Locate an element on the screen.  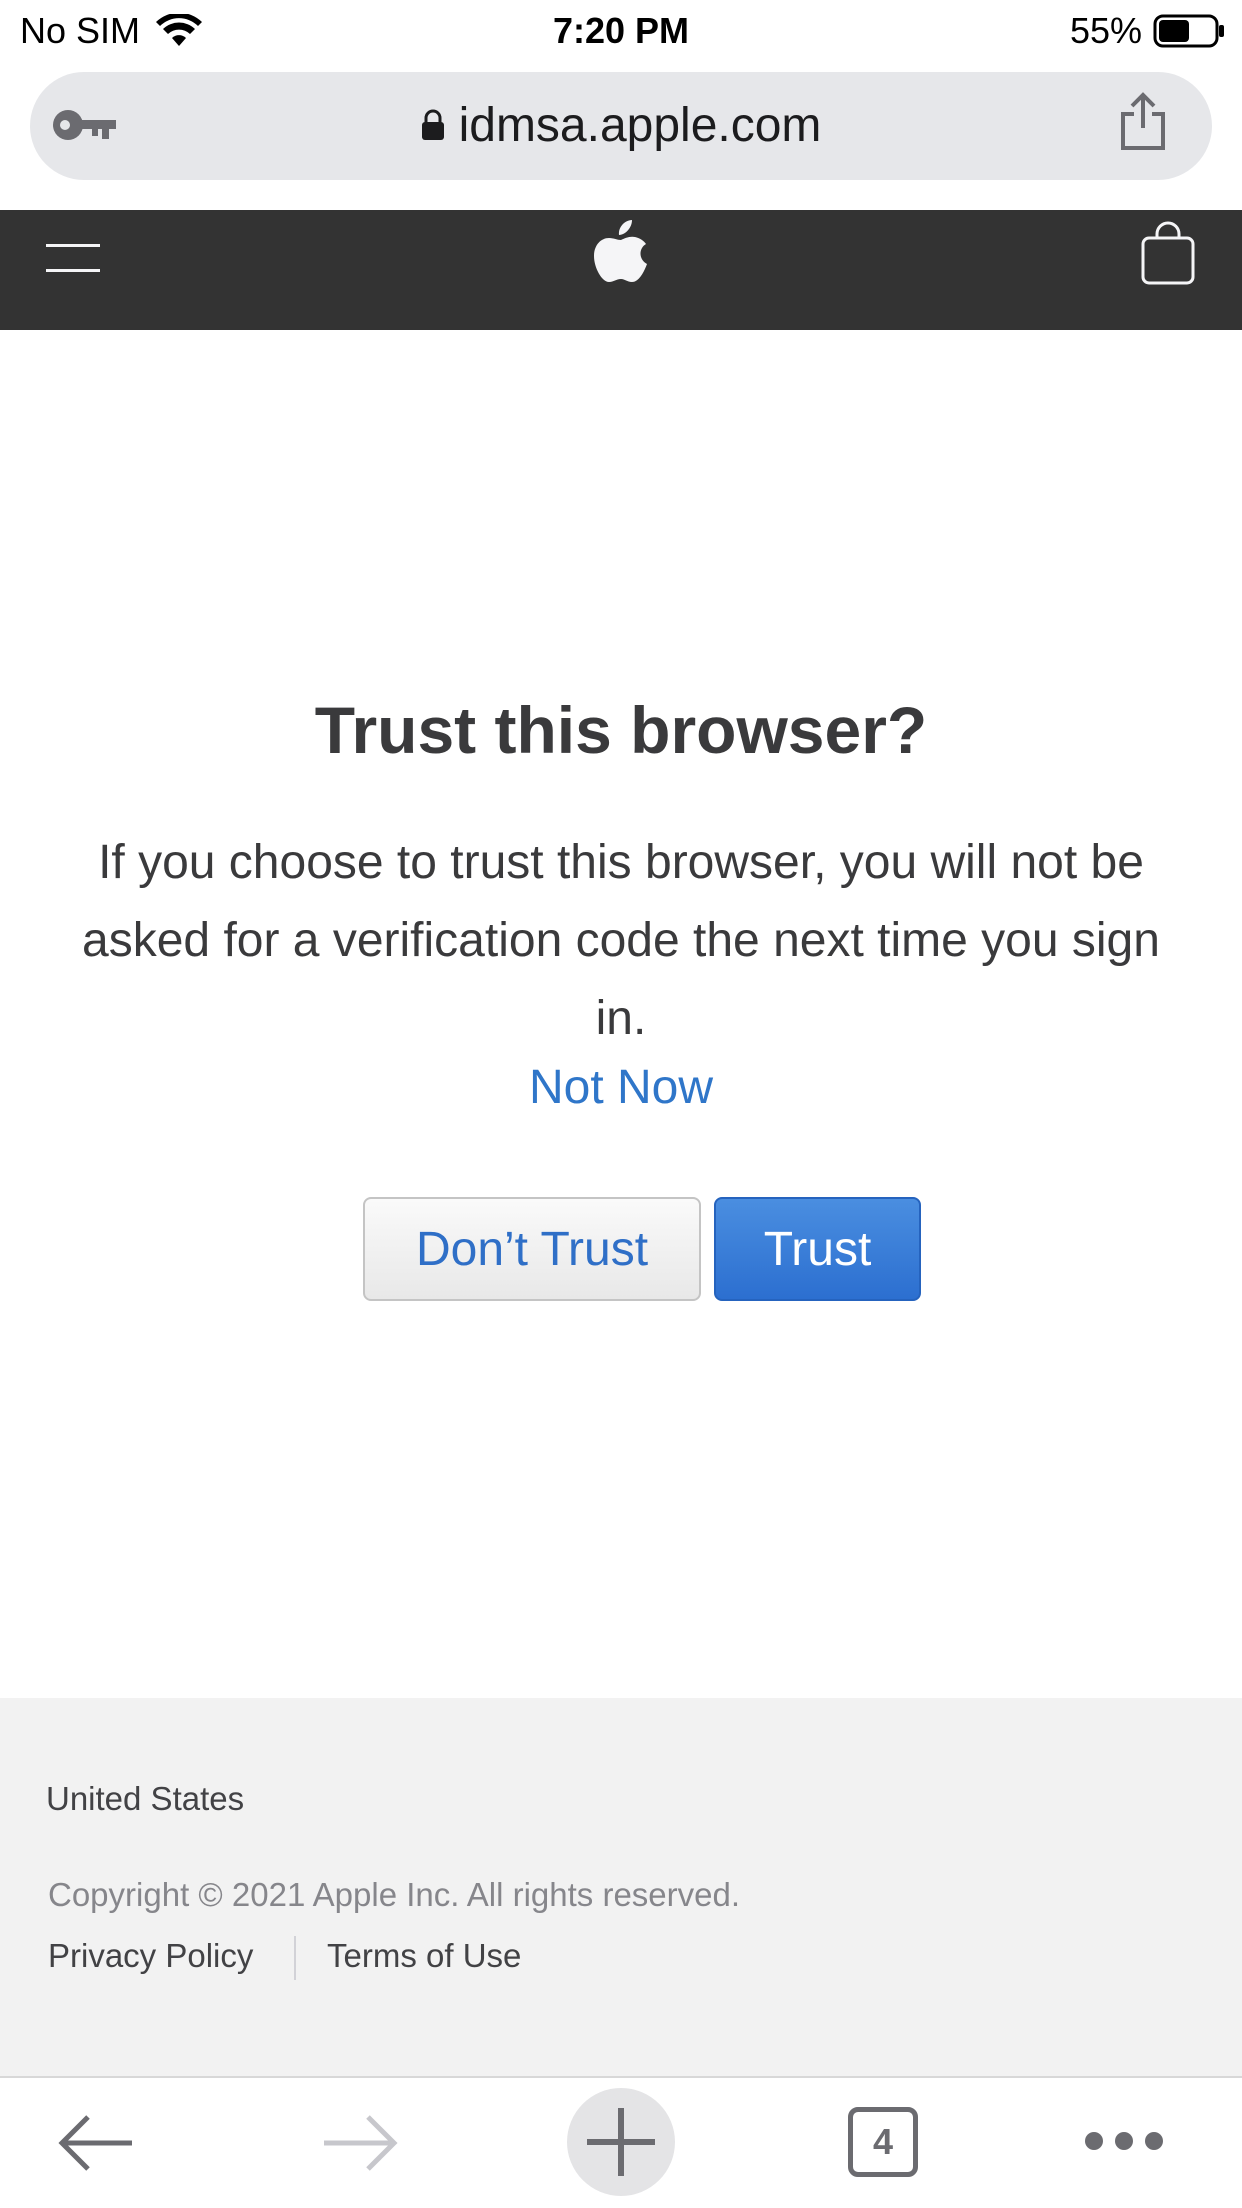
page-title: Trust this browser? is located at coordinates (621, 730).